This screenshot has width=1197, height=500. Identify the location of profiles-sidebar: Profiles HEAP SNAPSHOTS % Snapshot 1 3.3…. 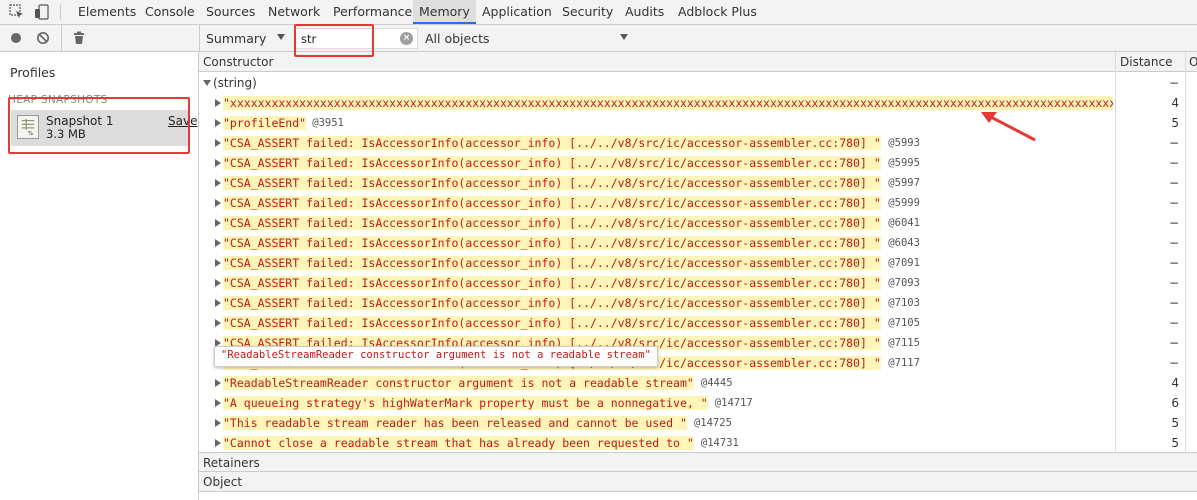
(99, 276).